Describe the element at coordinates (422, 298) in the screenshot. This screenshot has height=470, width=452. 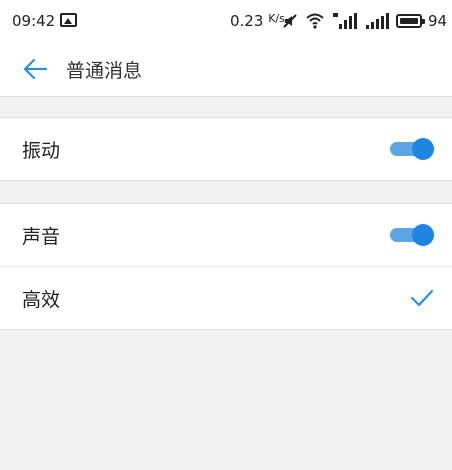
I see `checkmark-icon` at that location.